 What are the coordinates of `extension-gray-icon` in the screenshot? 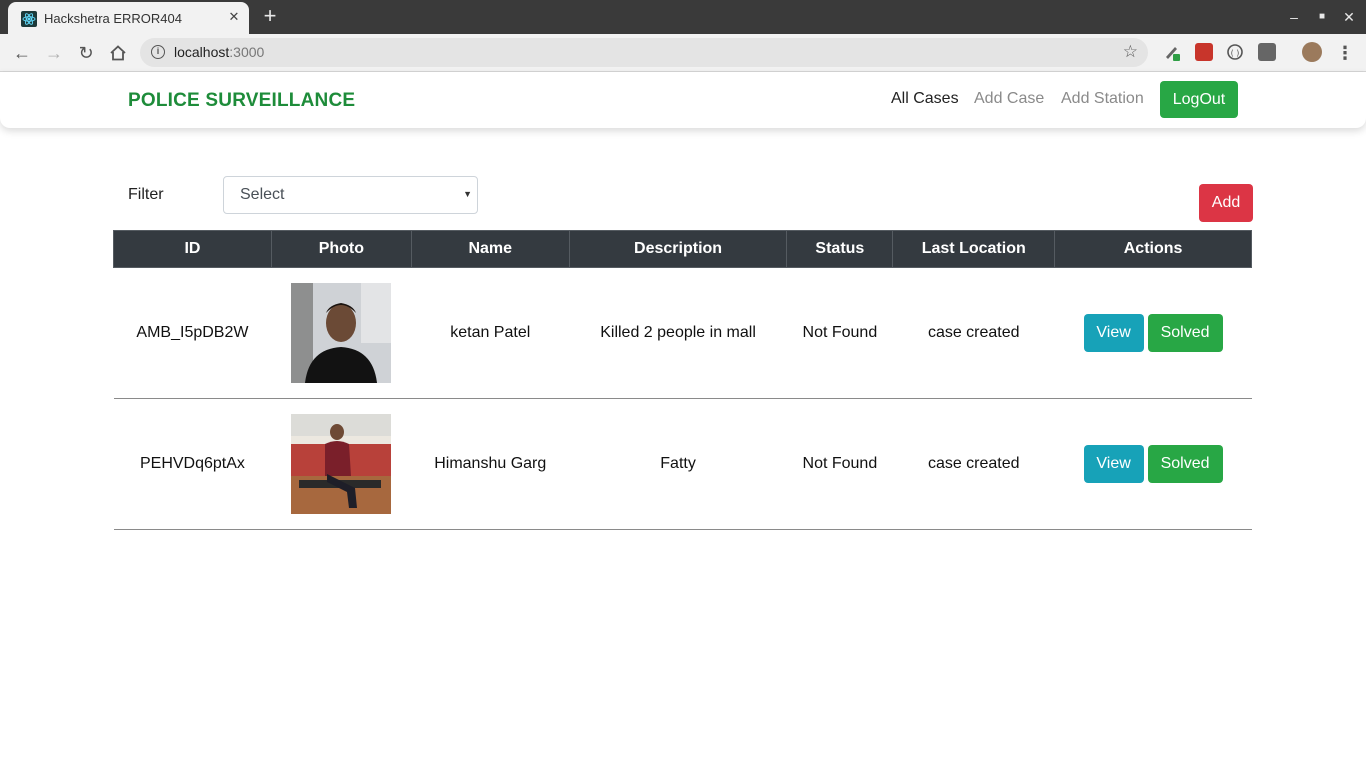 It's located at (1267, 52).